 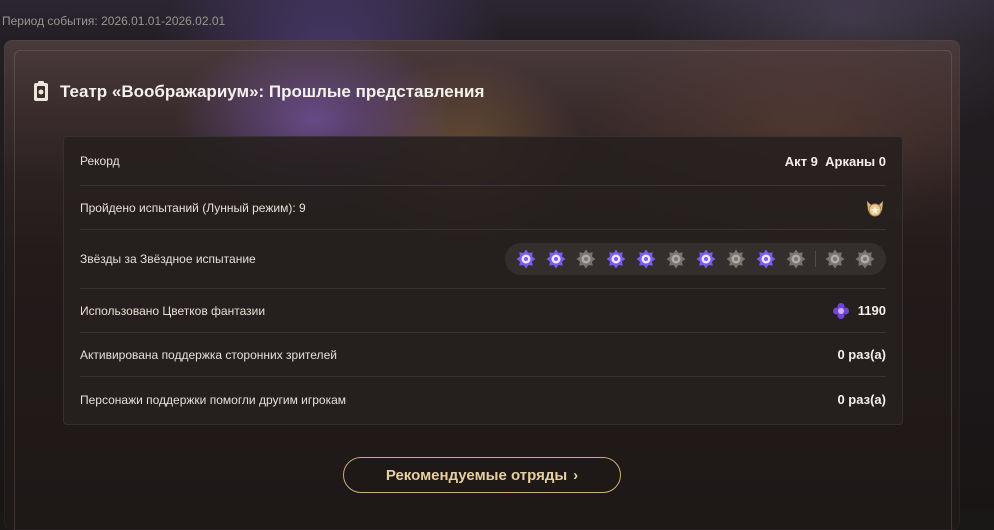 I want to click on recommended-teams-label: Рекомендуемые отряды, so click(x=476, y=475).